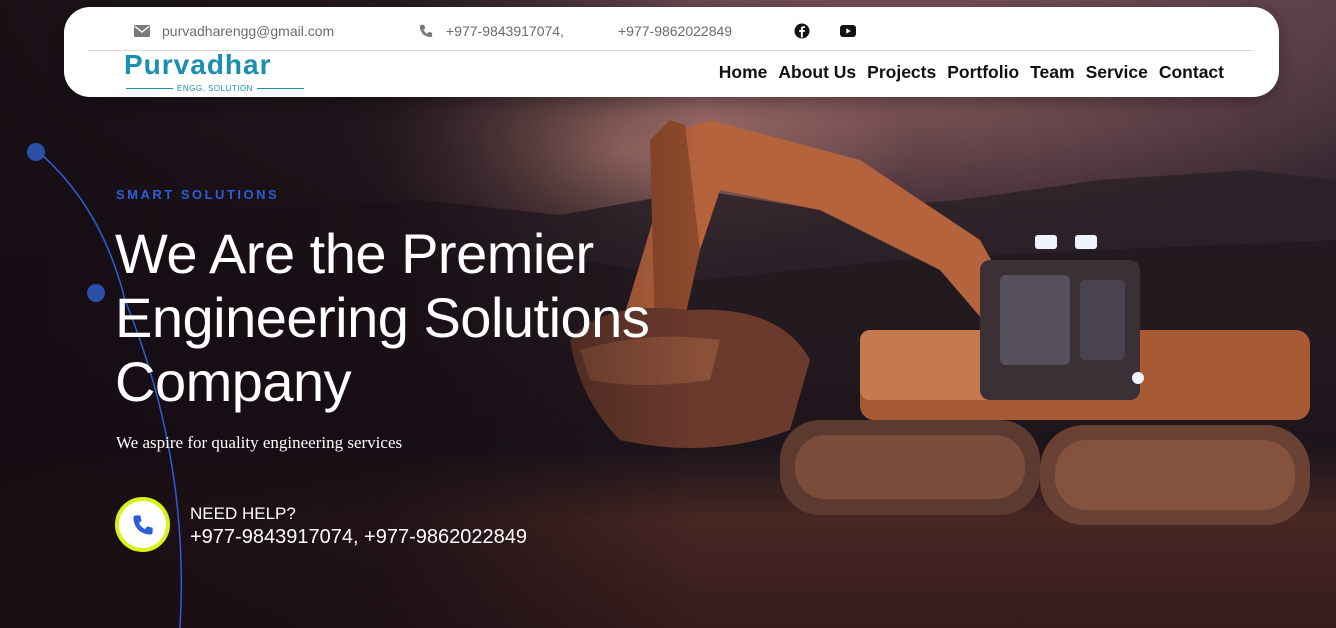  I want to click on phone-secondary: +977-9862022849, so click(675, 31).